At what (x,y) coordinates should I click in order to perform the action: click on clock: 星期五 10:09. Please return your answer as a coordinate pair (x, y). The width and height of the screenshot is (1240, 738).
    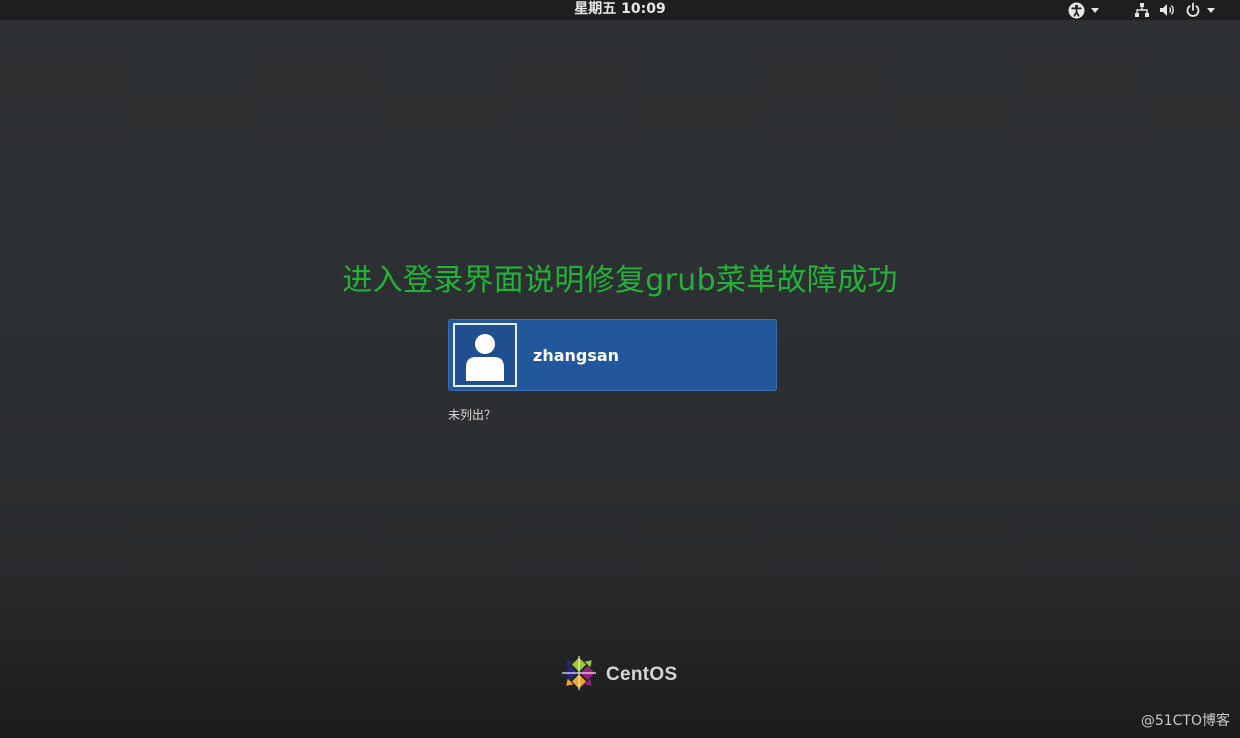
    Looking at the image, I should click on (620, 10).